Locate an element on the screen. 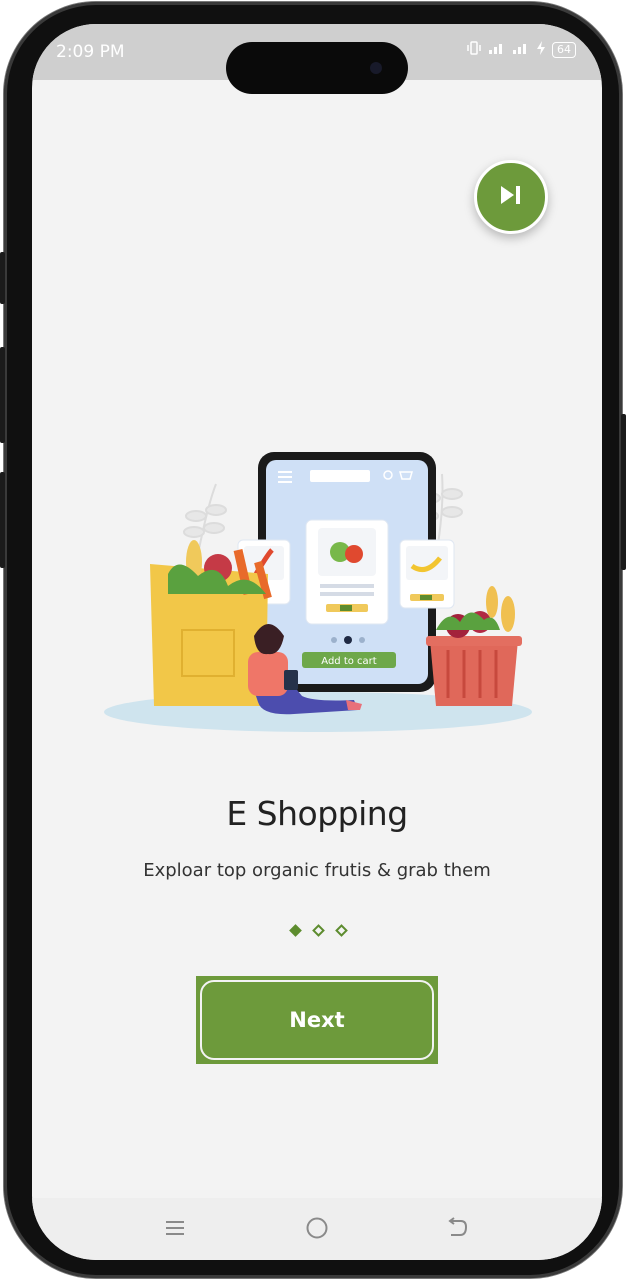  status-icons: 64 is located at coordinates (521, 50).